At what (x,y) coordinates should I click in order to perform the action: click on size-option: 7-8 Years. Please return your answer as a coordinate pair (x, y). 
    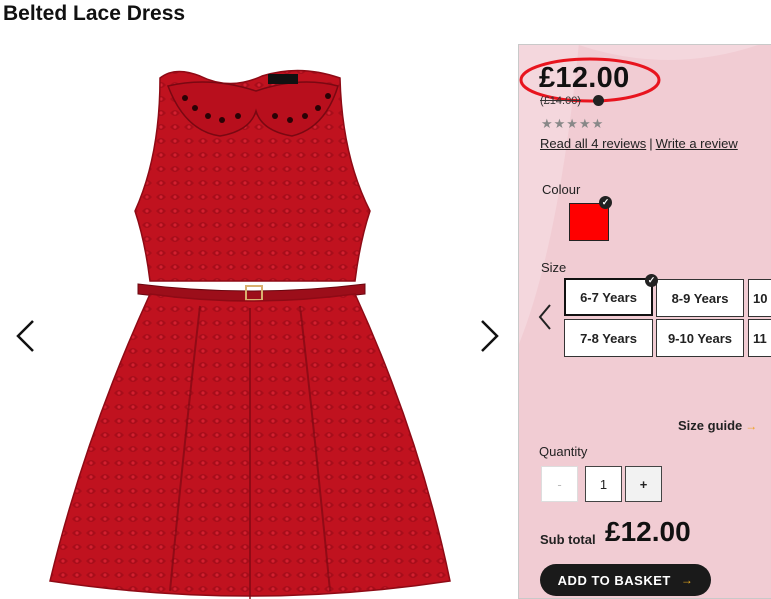
    Looking at the image, I should click on (608, 338).